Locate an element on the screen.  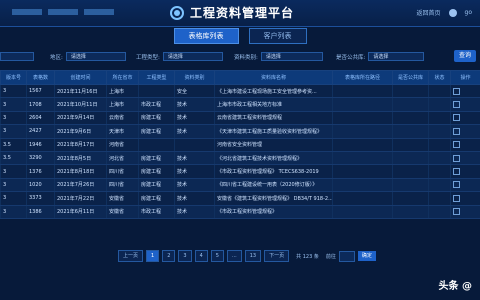
query-button: 查询 is located at coordinates (465, 56).